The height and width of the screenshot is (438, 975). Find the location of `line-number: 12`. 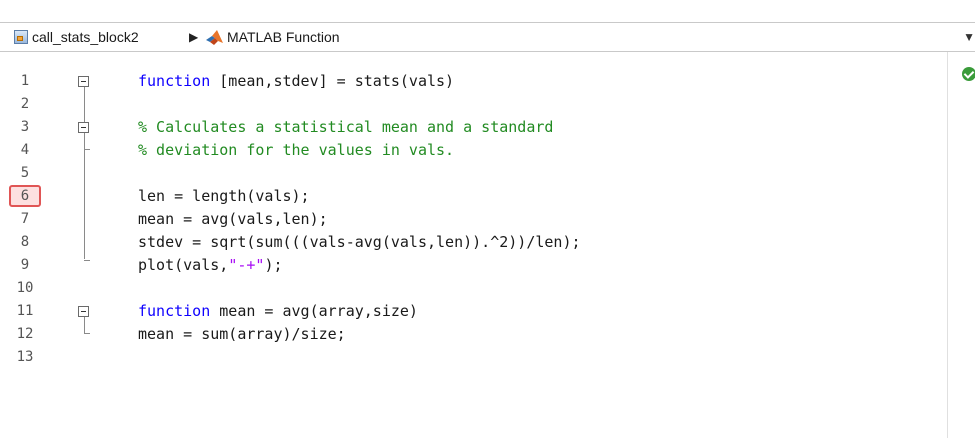

line-number: 12 is located at coordinates (25, 334).